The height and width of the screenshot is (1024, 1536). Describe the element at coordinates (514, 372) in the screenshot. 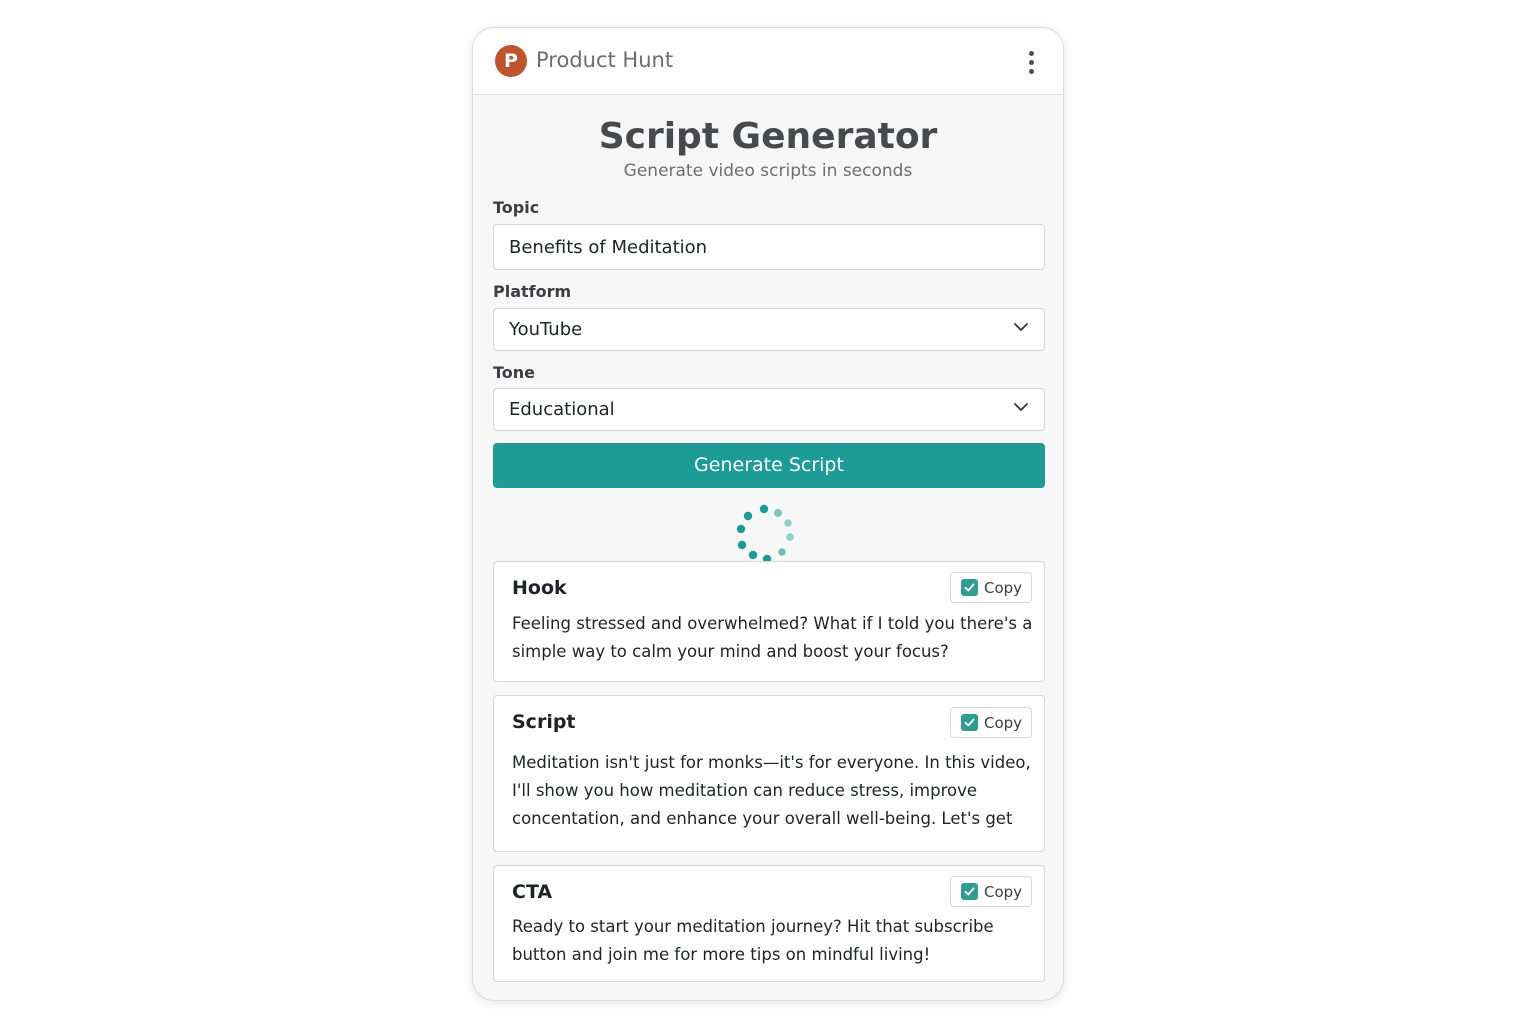

I see `tone-label: Tone` at that location.